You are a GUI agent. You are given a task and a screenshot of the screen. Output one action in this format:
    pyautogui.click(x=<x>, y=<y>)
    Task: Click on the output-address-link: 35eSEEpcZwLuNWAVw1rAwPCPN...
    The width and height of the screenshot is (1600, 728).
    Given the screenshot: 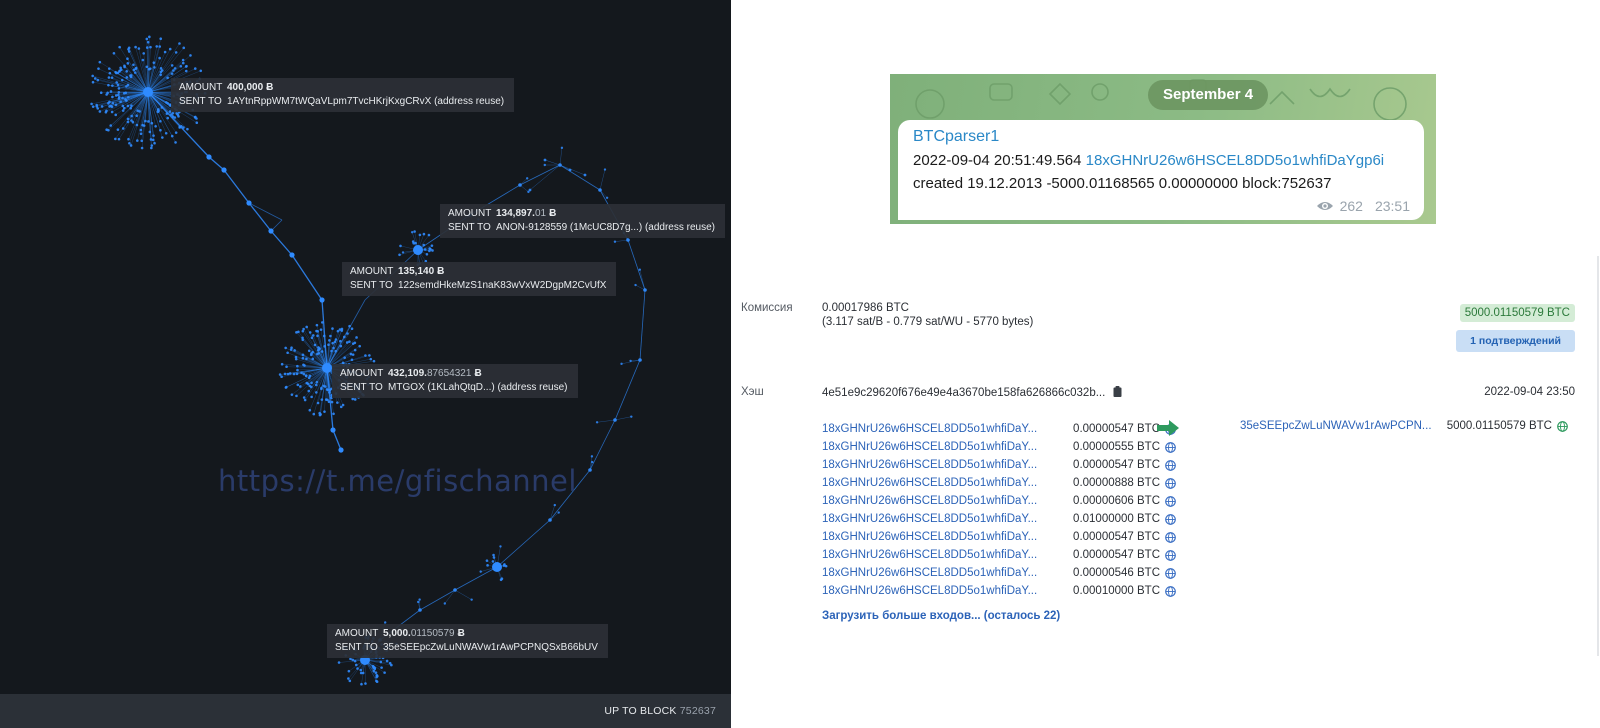 What is the action you would take?
    pyautogui.click(x=1339, y=426)
    